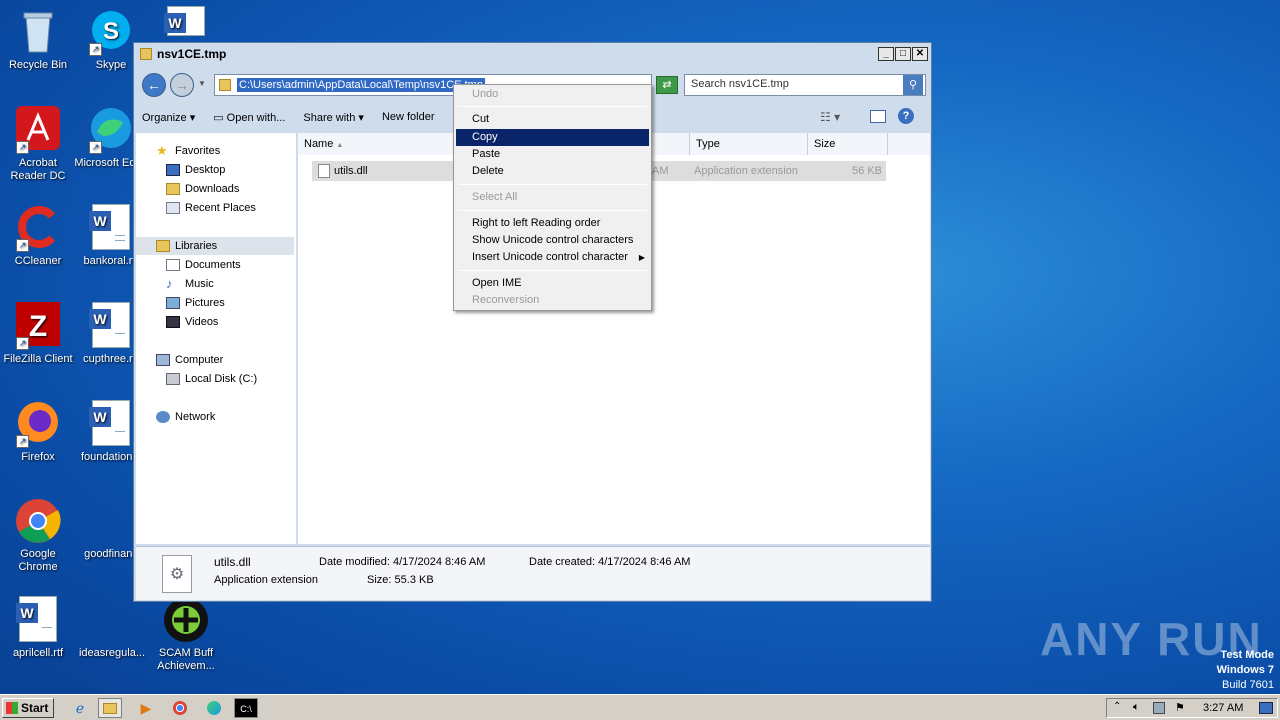  I want to click on edge-taskbar-icon, so click(214, 708).